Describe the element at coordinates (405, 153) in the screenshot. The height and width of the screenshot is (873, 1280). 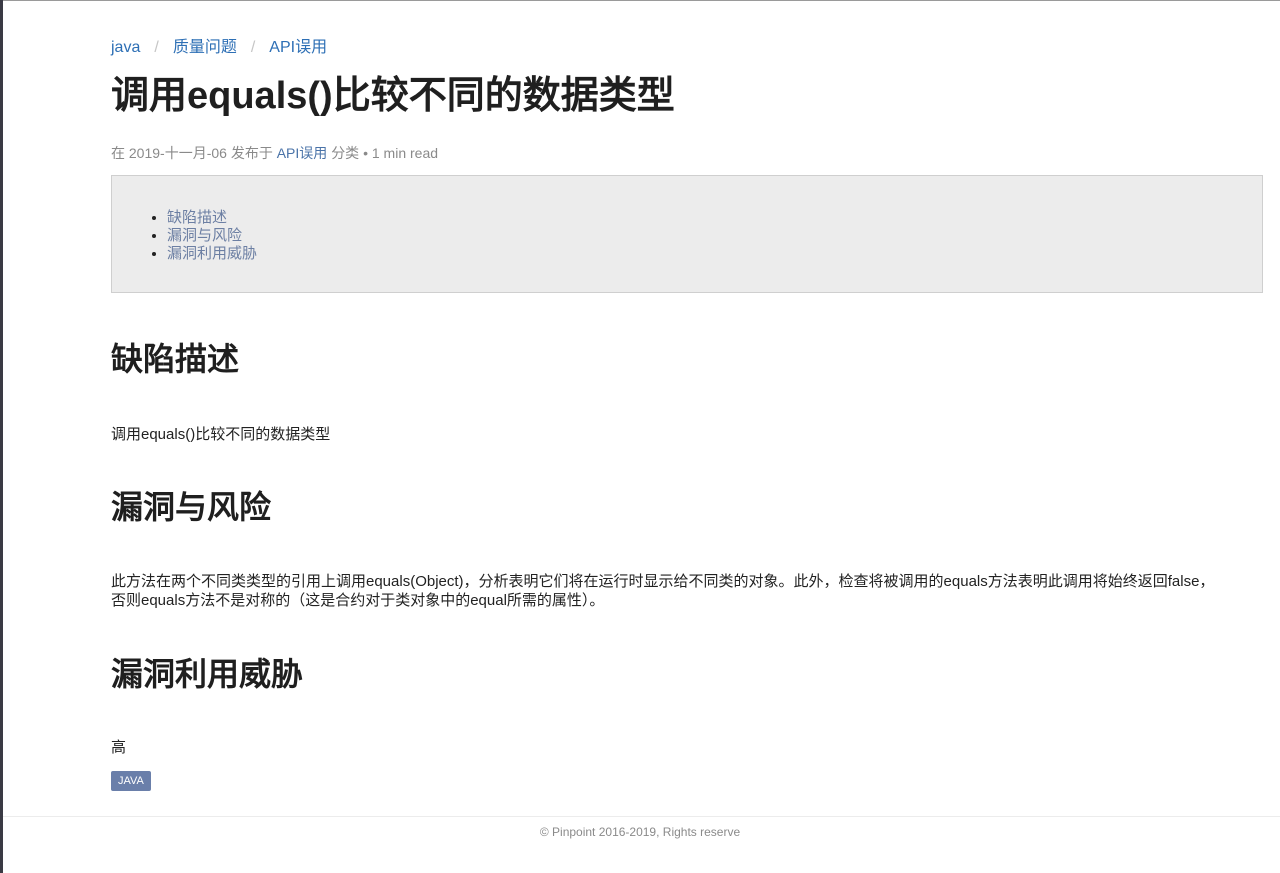
I see `read-time: 1 min read` at that location.